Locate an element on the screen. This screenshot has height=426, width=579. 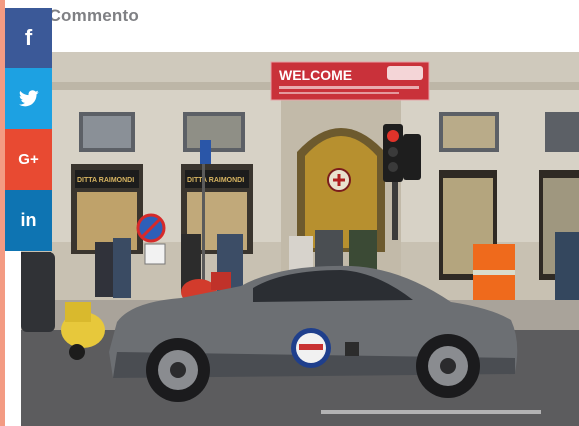
linkedin-icon: in is located at coordinates (28, 220).